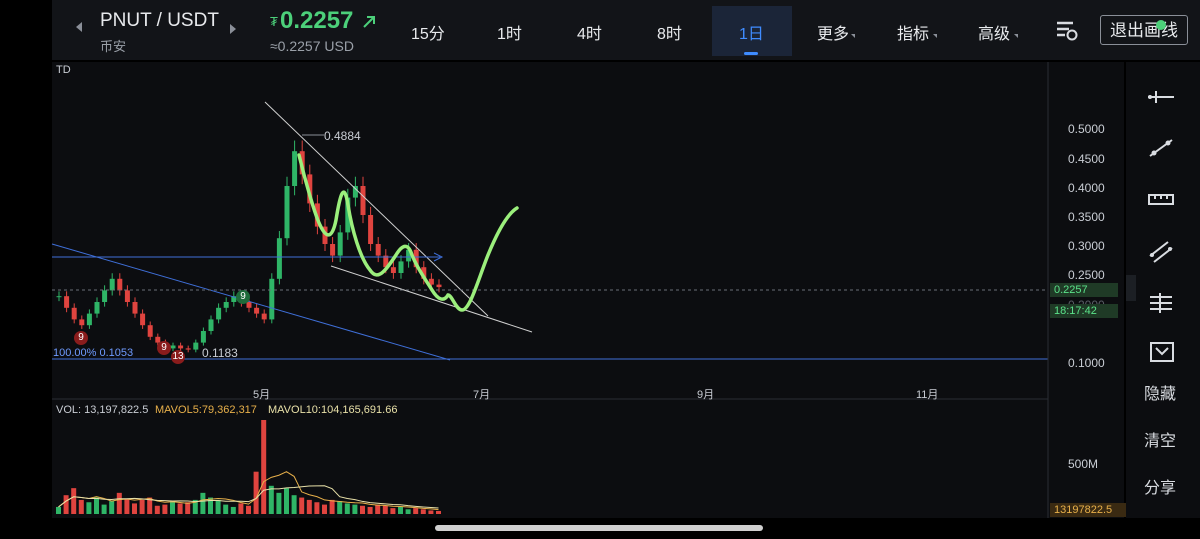  Describe the element at coordinates (1086, 129) in the screenshot. I see `y-tick: 0.5000` at that location.